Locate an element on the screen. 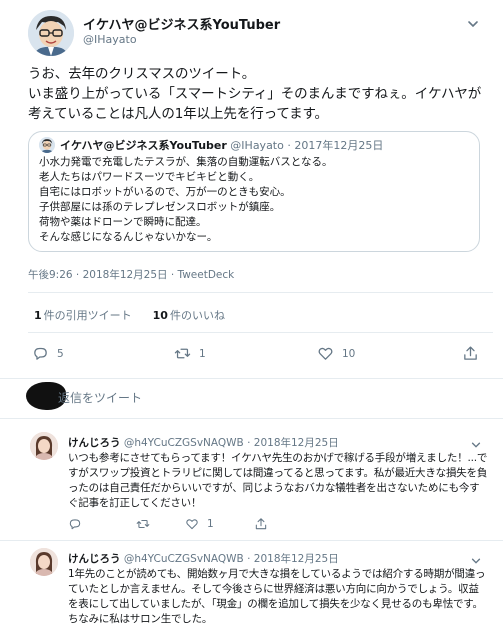 This screenshot has height=627, width=503. like-stat: 10 件のいいね is located at coordinates (189, 315).